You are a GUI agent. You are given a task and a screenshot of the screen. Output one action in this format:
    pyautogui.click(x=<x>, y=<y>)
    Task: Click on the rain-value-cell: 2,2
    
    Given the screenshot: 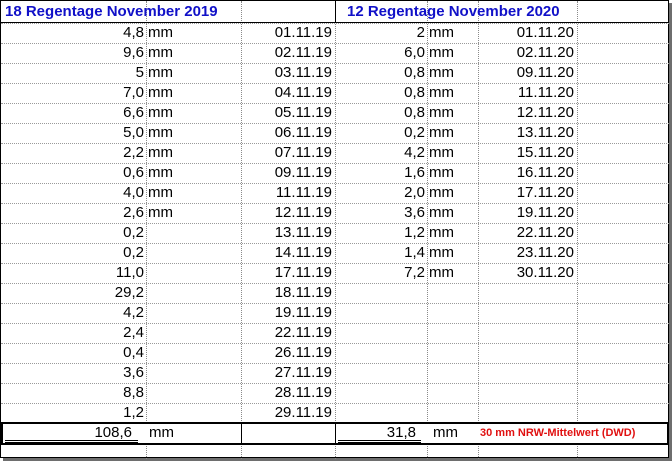 What is the action you would take?
    pyautogui.click(x=72, y=153)
    